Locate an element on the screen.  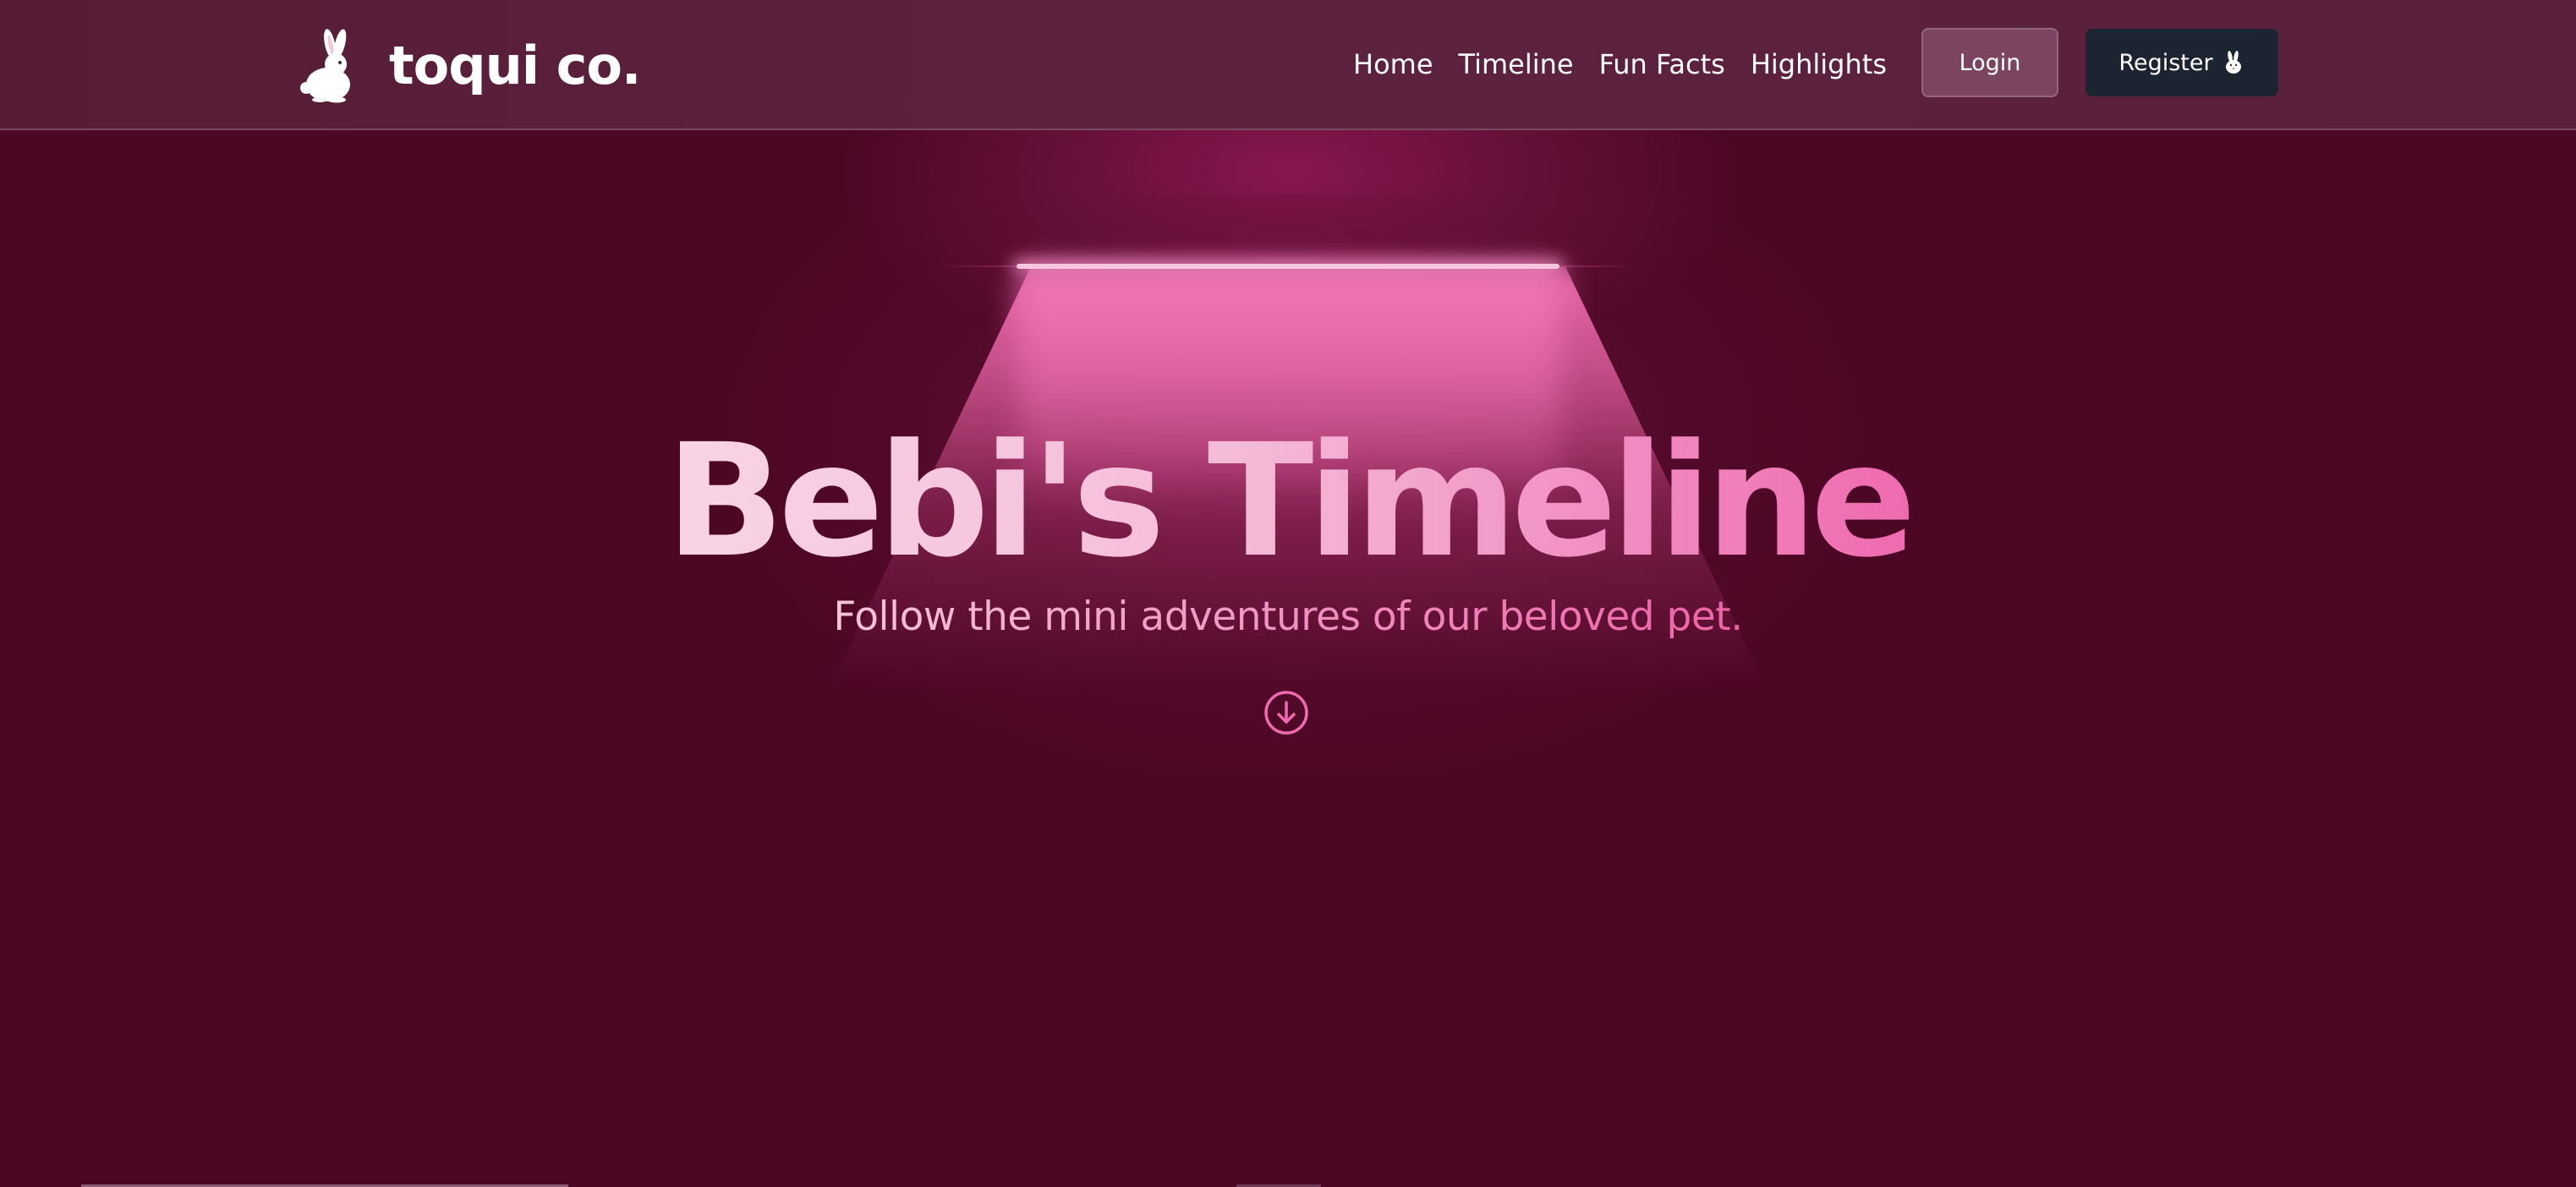
brand-link: toqui co. is located at coordinates (468, 65).